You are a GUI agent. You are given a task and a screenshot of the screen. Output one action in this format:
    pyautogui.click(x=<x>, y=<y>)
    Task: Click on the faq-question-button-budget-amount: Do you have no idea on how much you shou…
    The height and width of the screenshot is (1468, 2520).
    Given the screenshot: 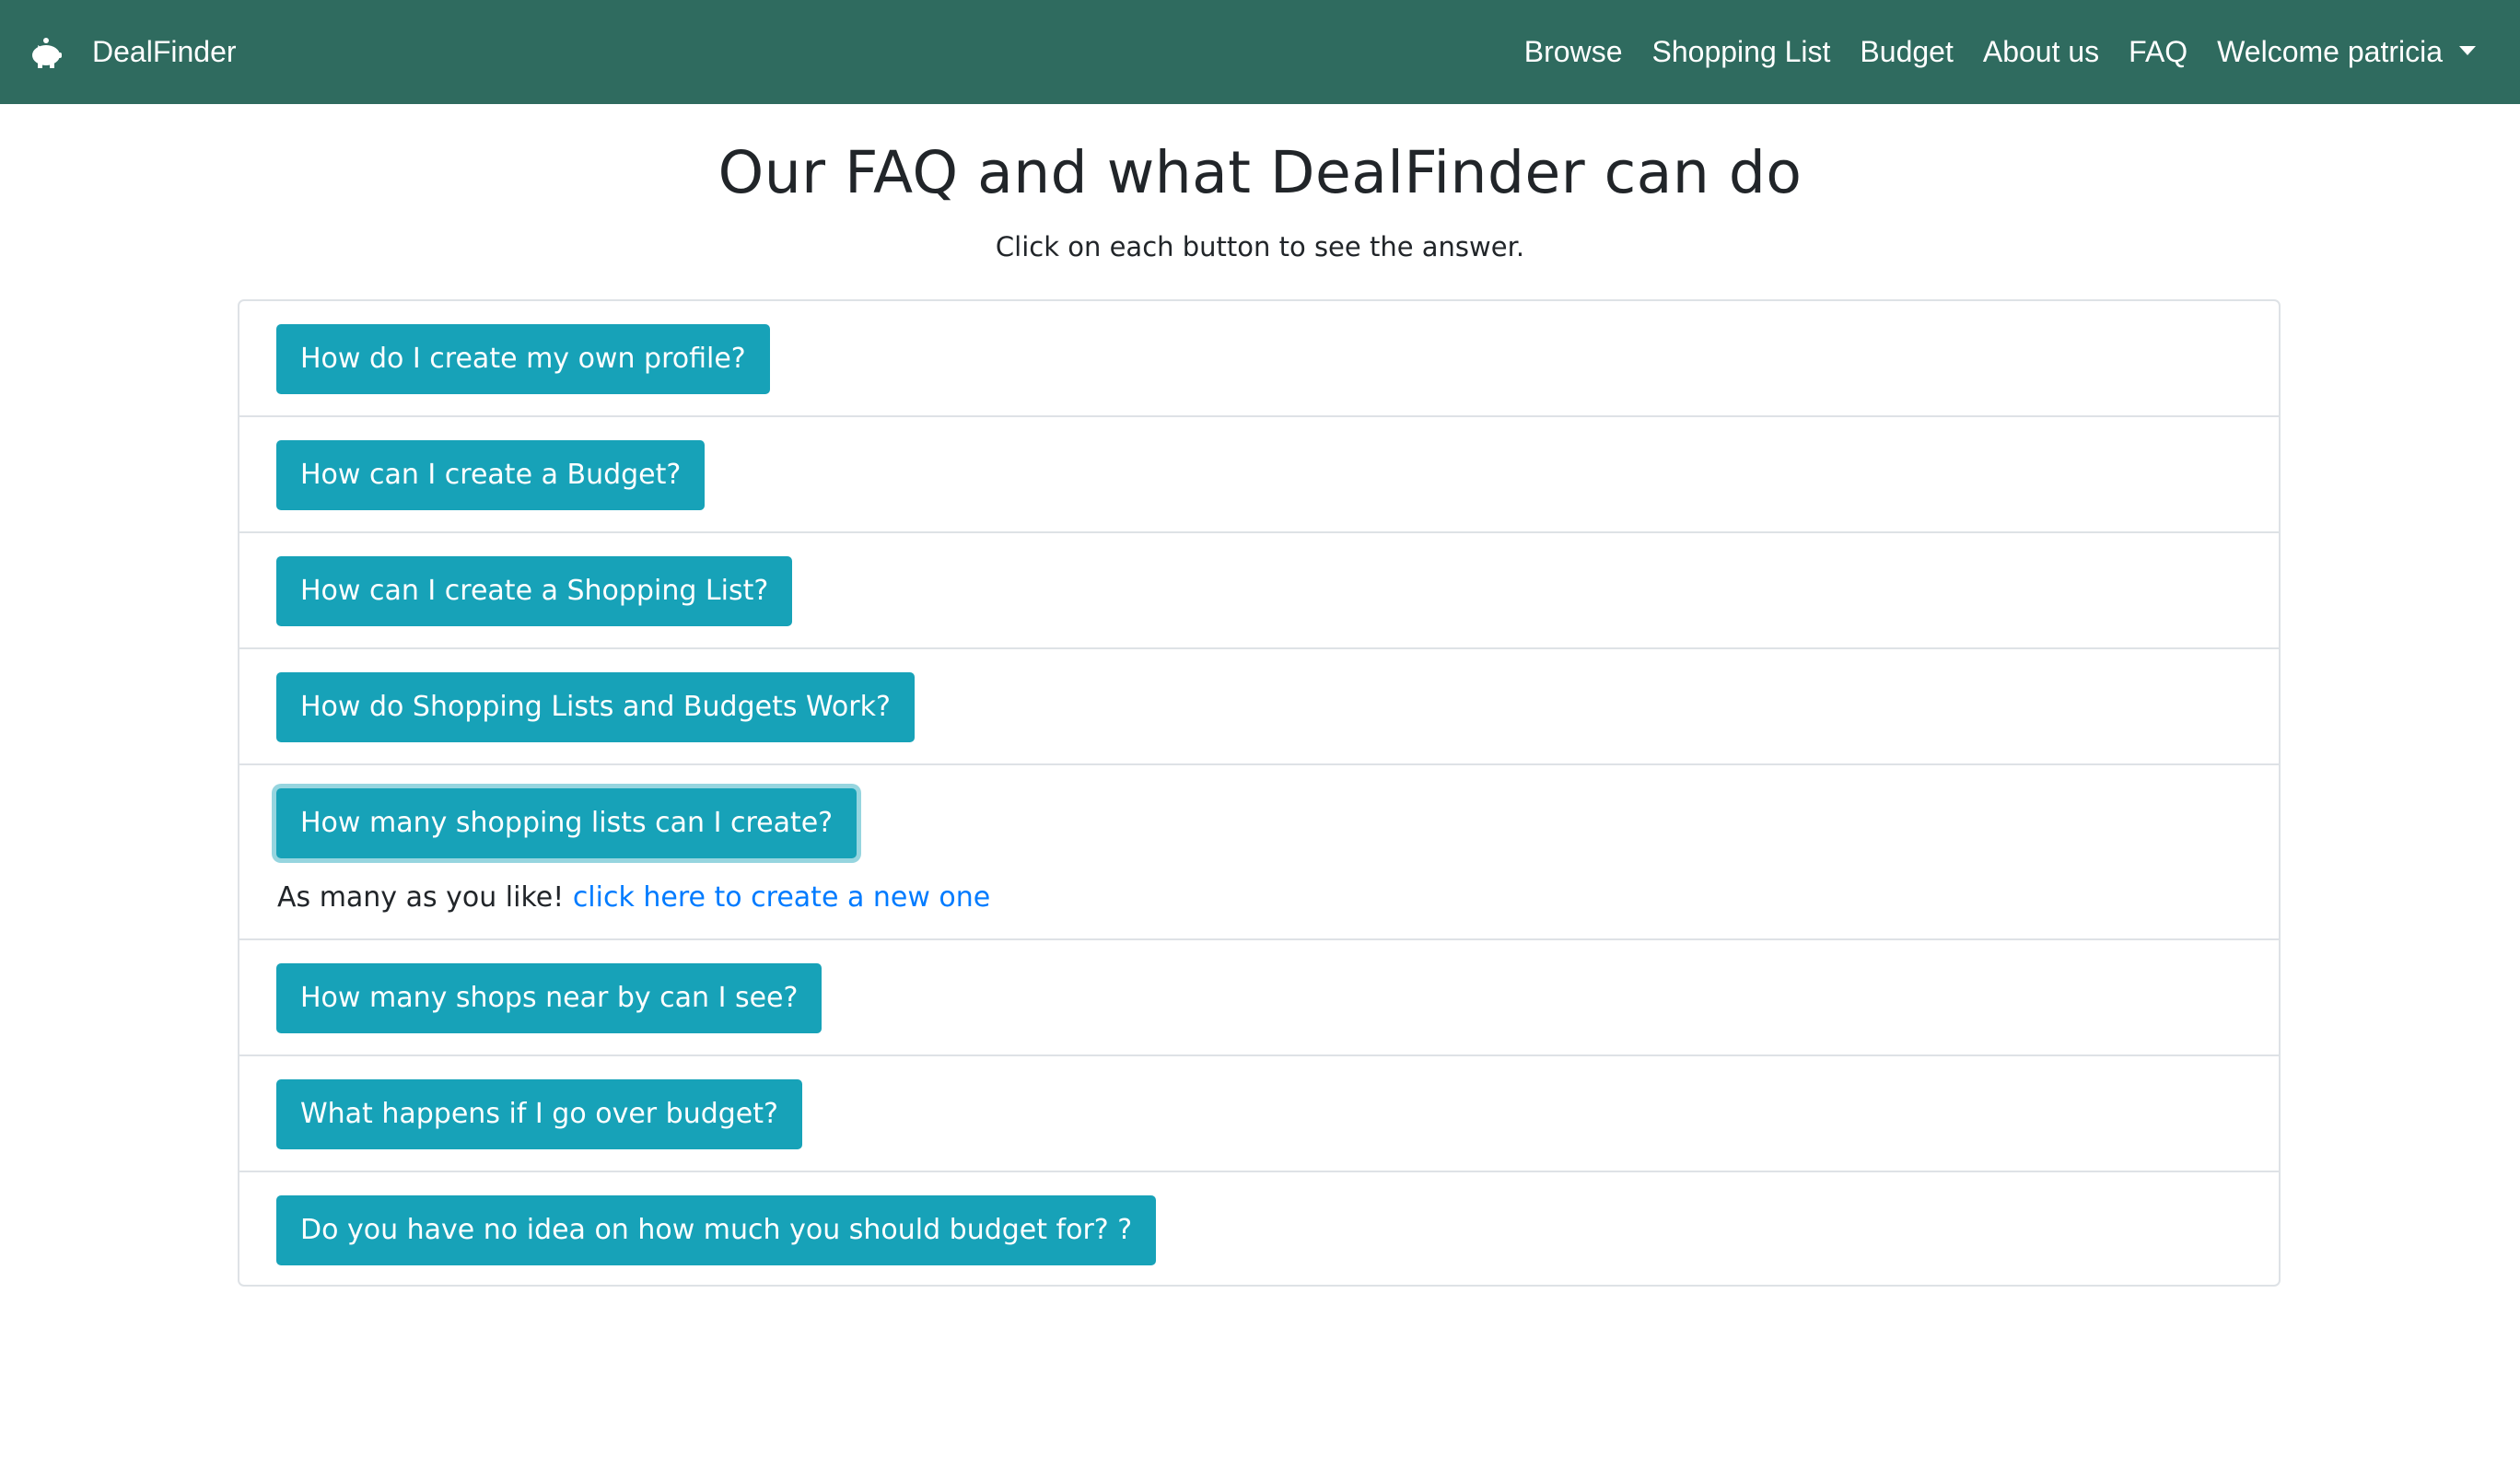 What is the action you would take?
    pyautogui.click(x=716, y=1230)
    